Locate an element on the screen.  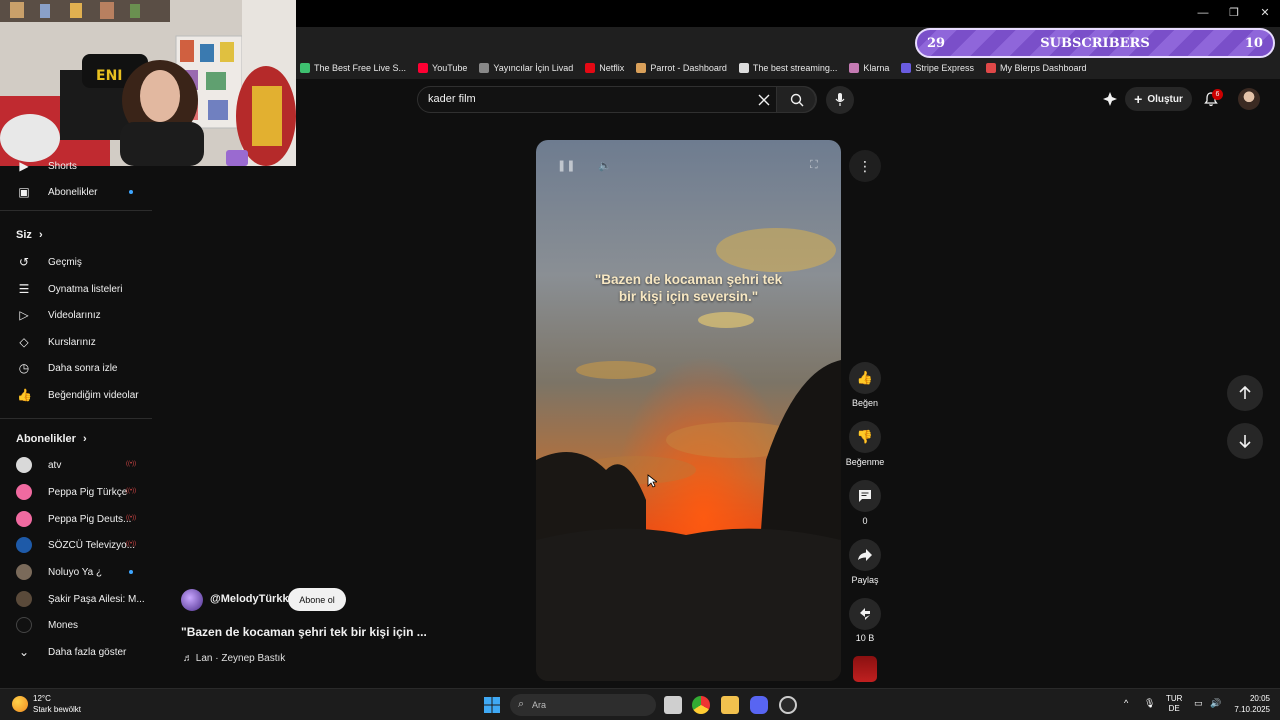
taskbar-clock: 20:05 7.10.2025 is located at coordinates (1249, 704).